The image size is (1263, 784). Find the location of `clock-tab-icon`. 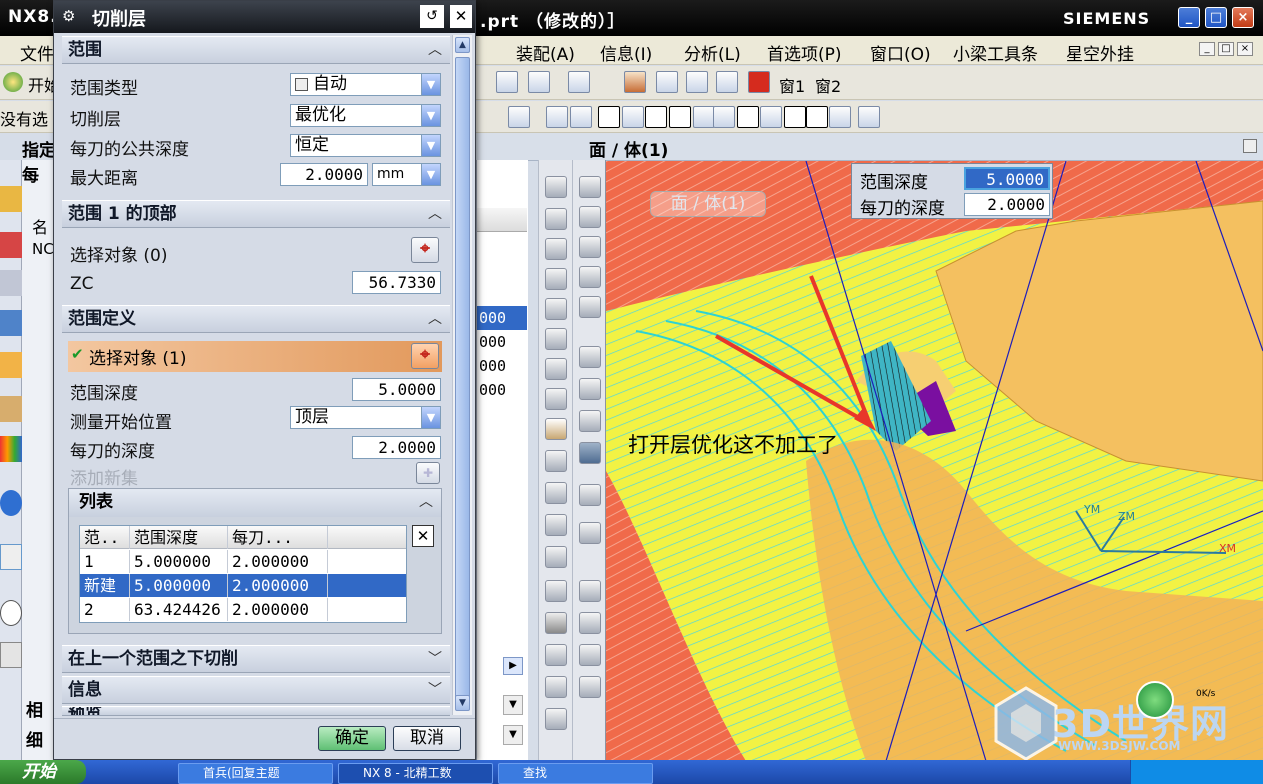

clock-tab-icon is located at coordinates (11, 613).